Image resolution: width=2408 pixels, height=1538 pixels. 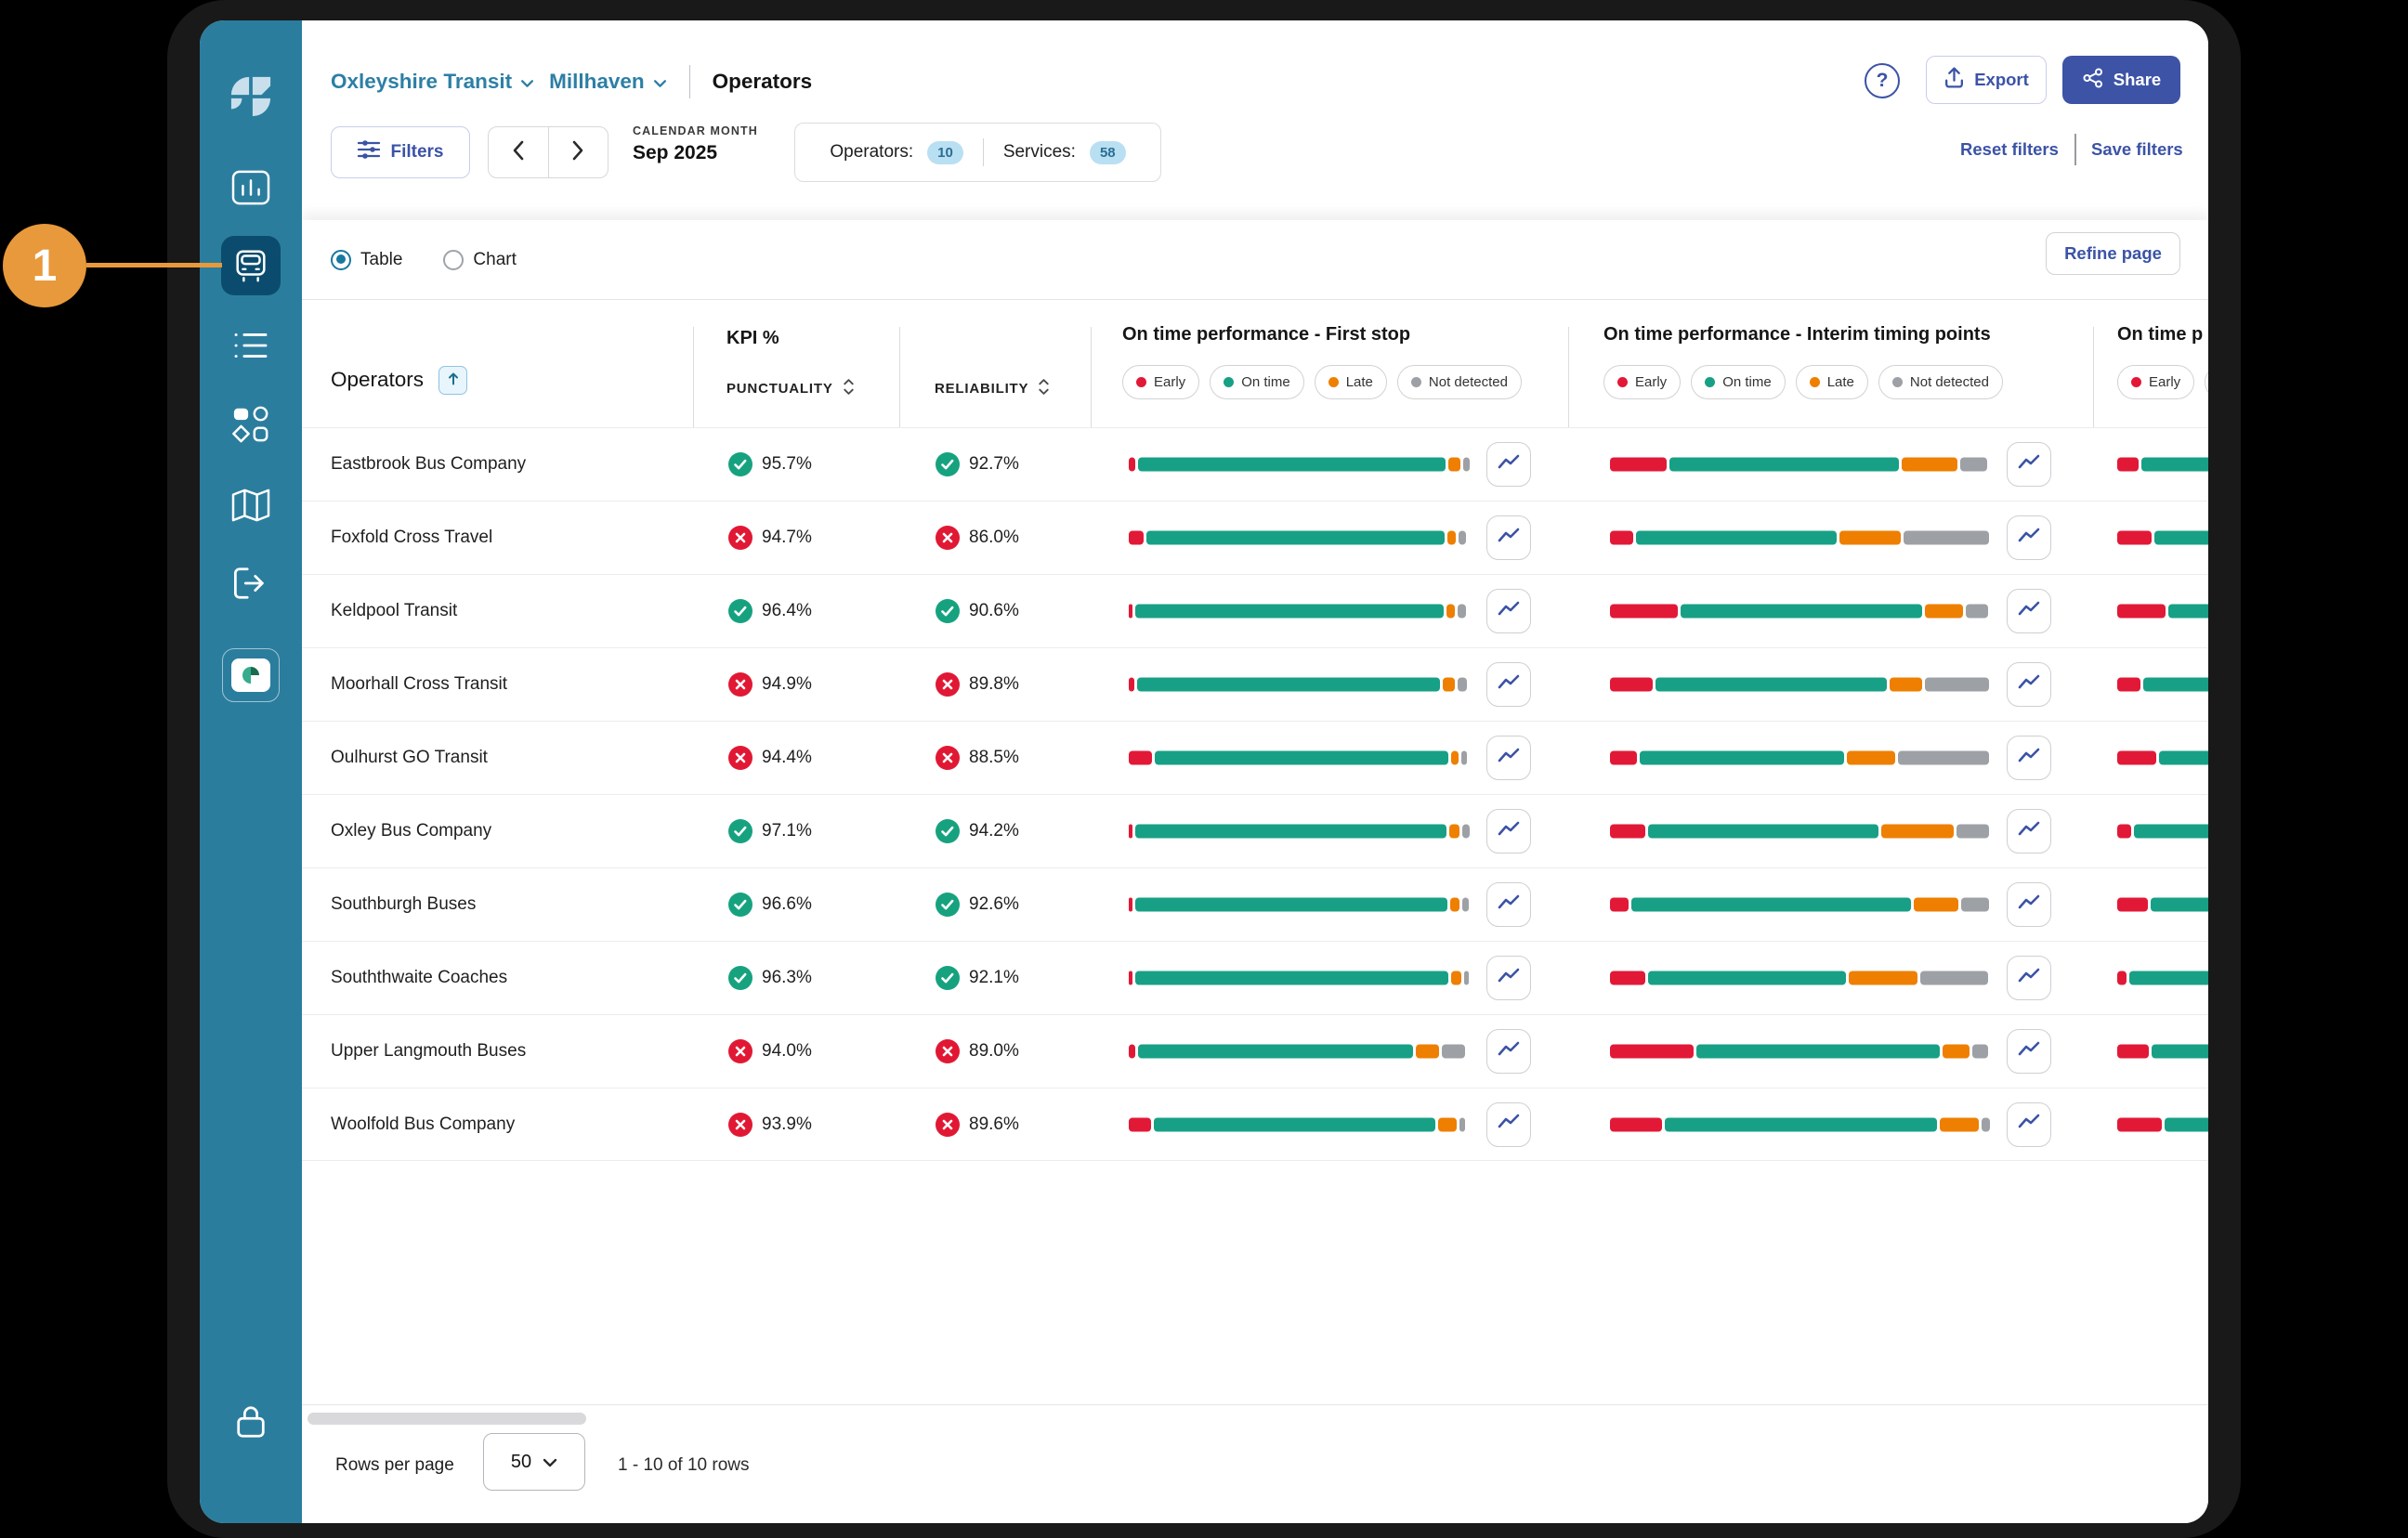 I want to click on breadcrumb: Oxleyshire Transit Millhaven Operators, so click(x=571, y=81).